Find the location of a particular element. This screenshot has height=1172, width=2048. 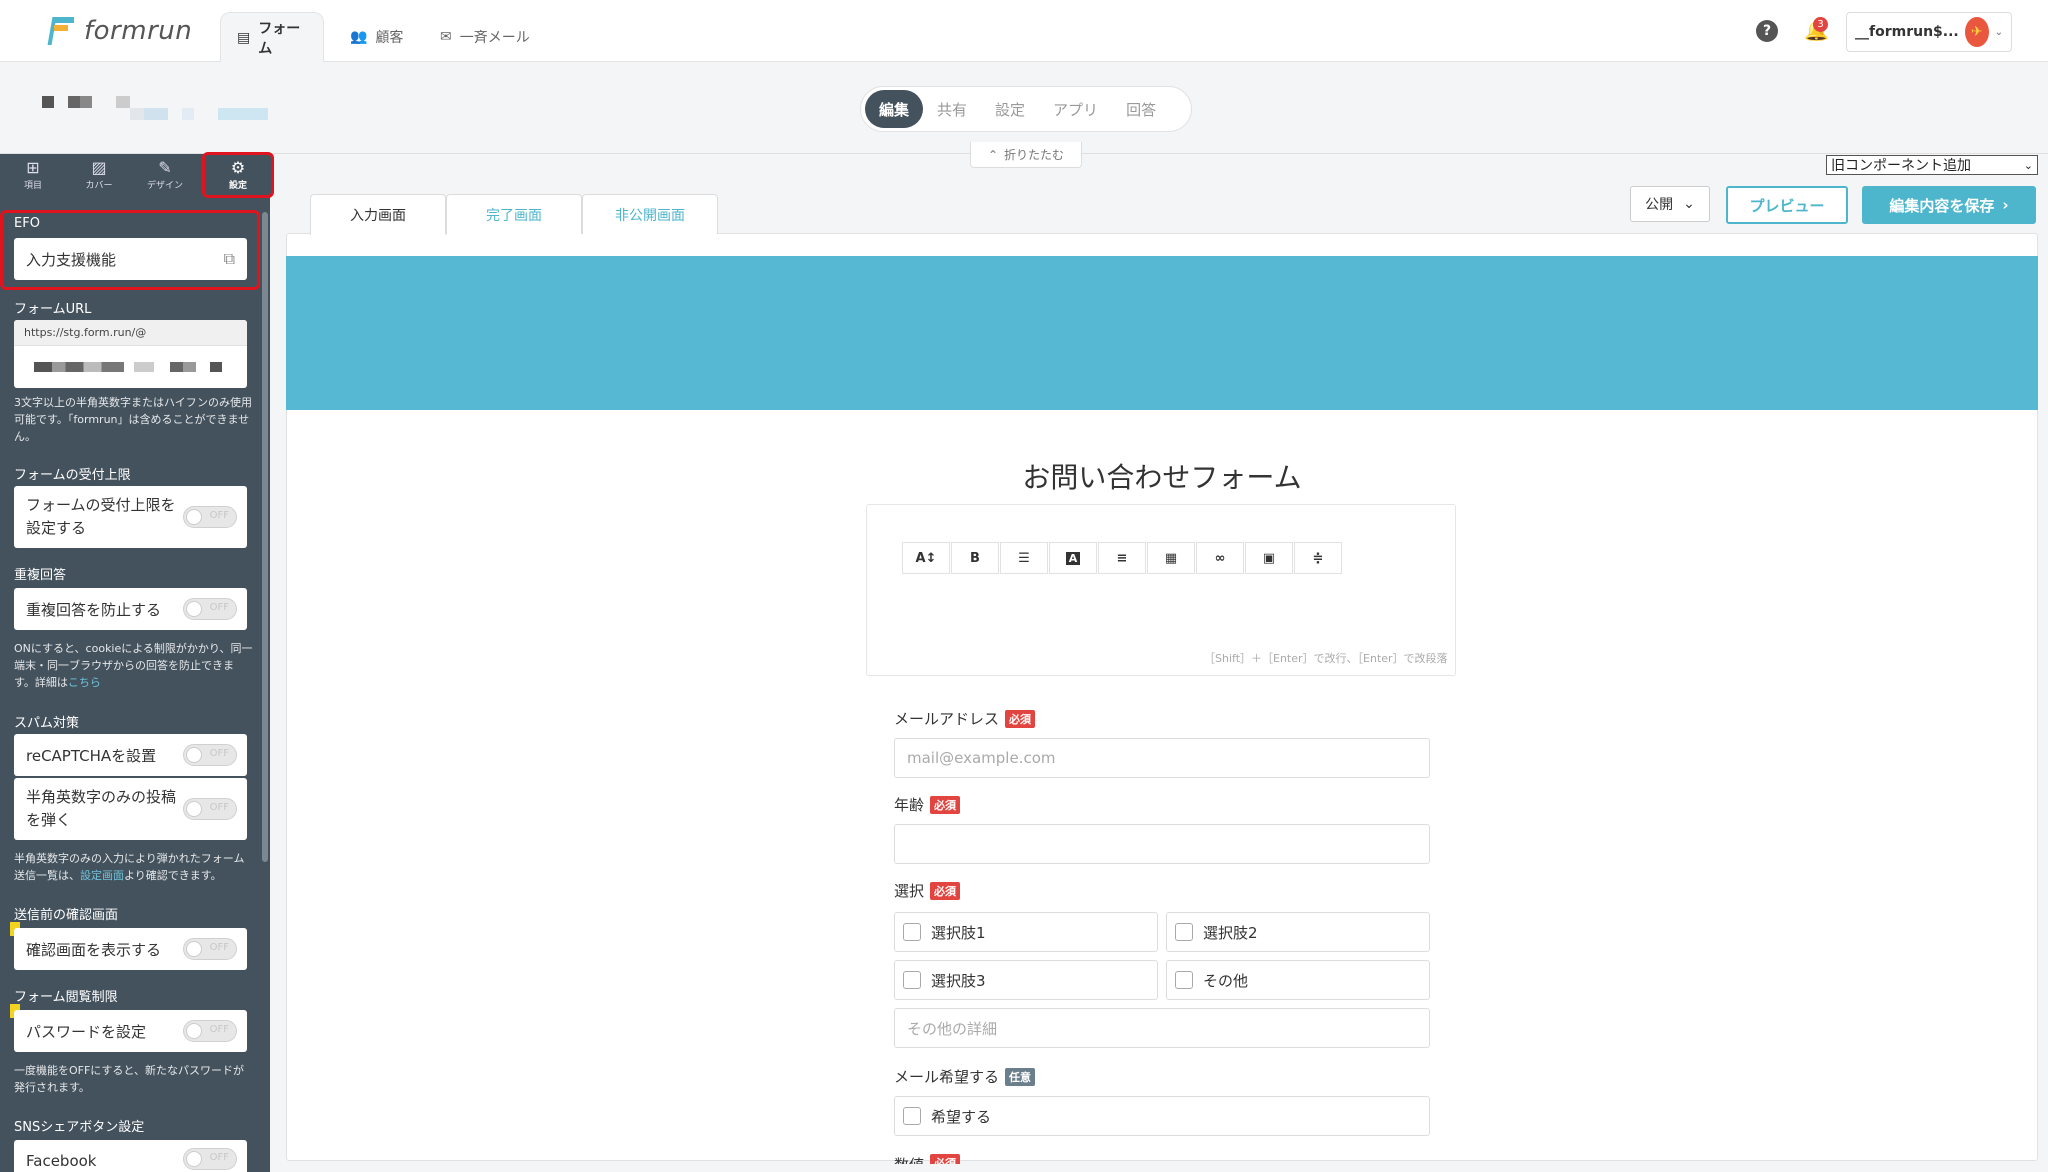

facebook-setting-row: Facebook OFF is located at coordinates (130, 1156).